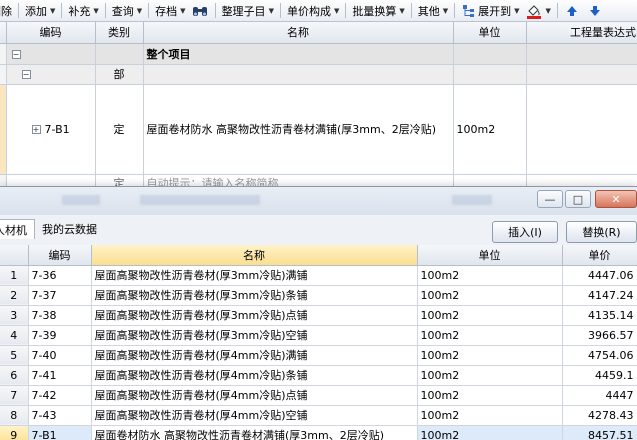 The width and height of the screenshot is (637, 440). I want to click on tab-my-cloud-data: 我的云数据, so click(69, 229).